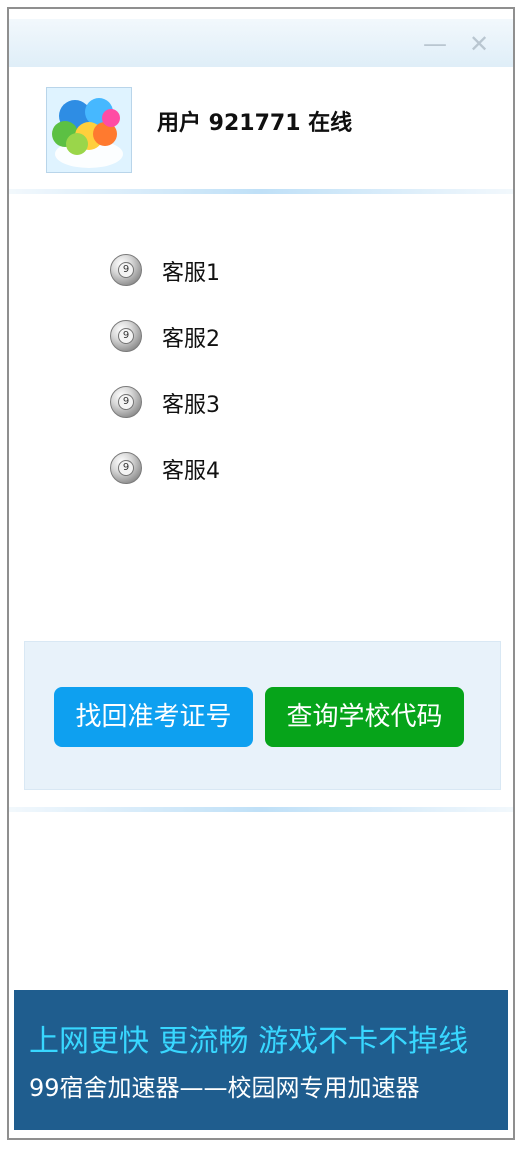 This screenshot has width=524, height=1150. I want to click on service-item-label: 客服4, so click(191, 471).